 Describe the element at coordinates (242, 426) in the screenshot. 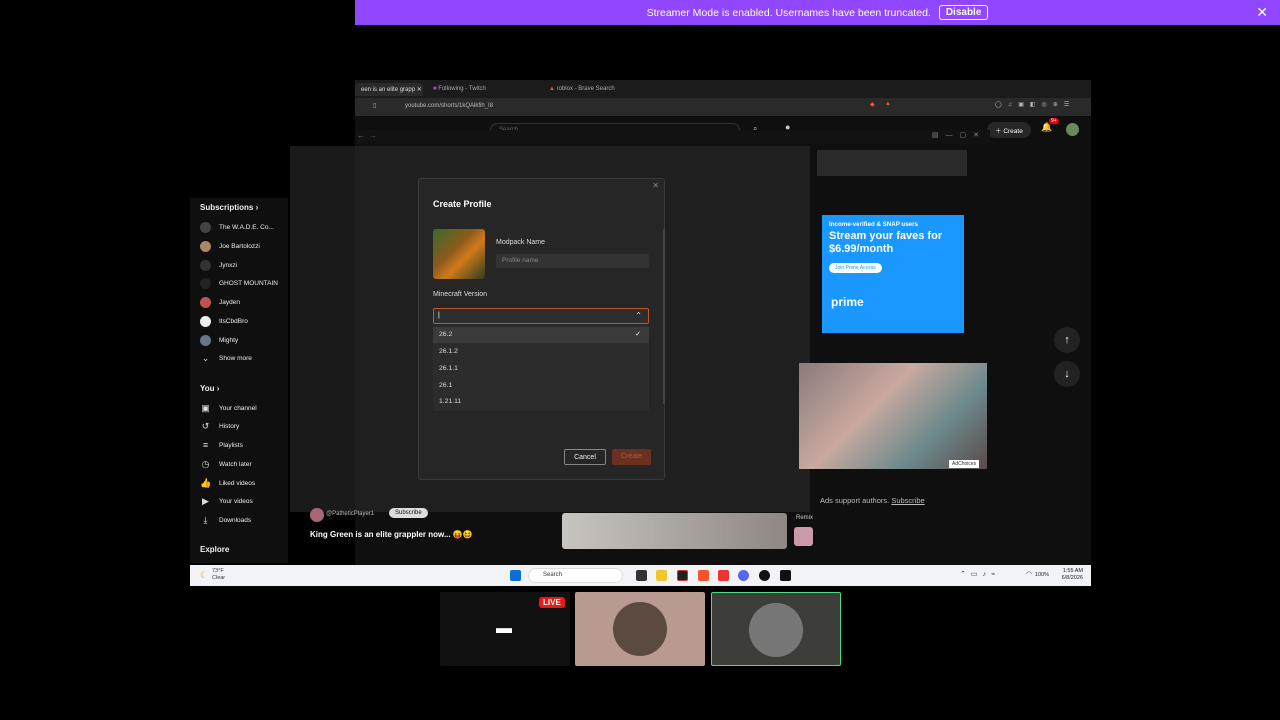

I see `sidebar-item-history: ↺ History` at that location.